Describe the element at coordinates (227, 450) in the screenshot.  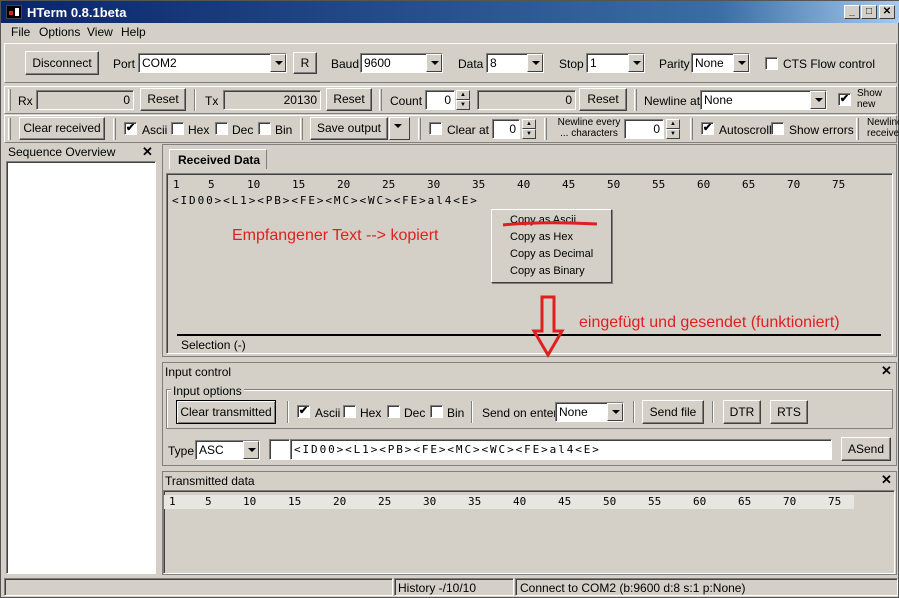
I see `type-select: ASC` at that location.